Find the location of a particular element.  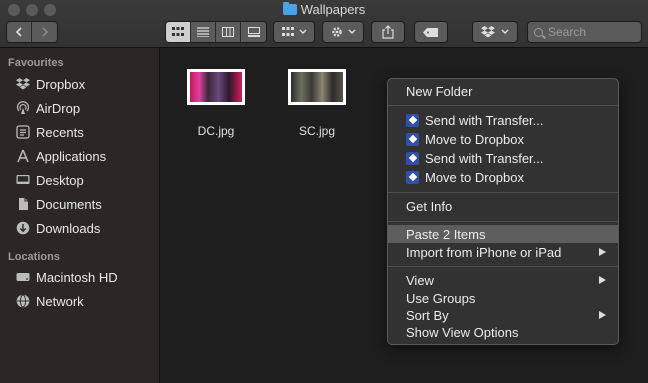

share-icon is located at coordinates (388, 32).